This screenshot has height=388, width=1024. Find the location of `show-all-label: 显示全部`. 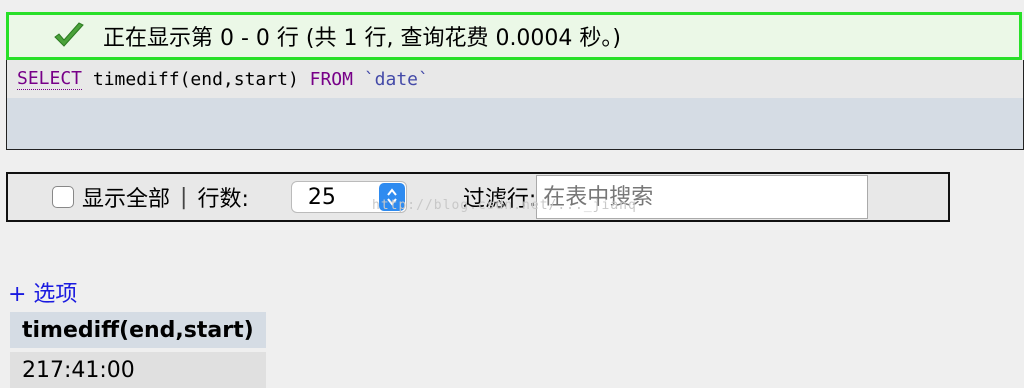

show-all-label: 显示全部 is located at coordinates (126, 197).